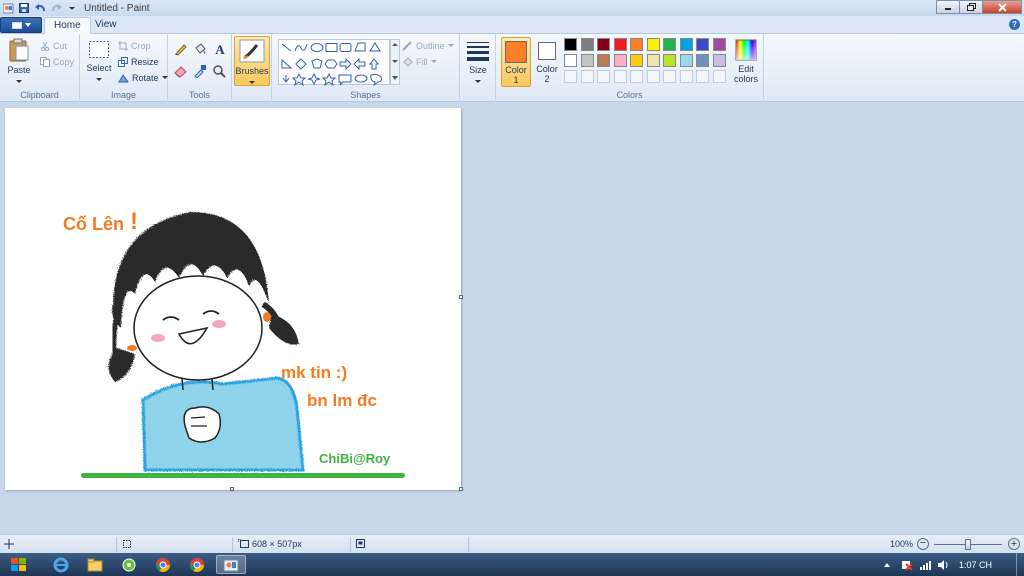  Describe the element at coordinates (547, 51) in the screenshot. I see `color2-swatch` at that location.